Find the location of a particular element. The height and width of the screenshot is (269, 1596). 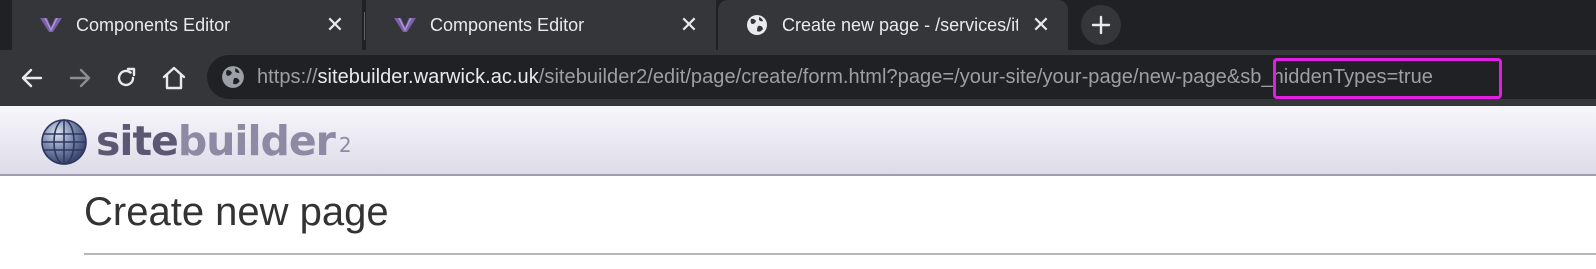

forward-button is located at coordinates (80, 78).